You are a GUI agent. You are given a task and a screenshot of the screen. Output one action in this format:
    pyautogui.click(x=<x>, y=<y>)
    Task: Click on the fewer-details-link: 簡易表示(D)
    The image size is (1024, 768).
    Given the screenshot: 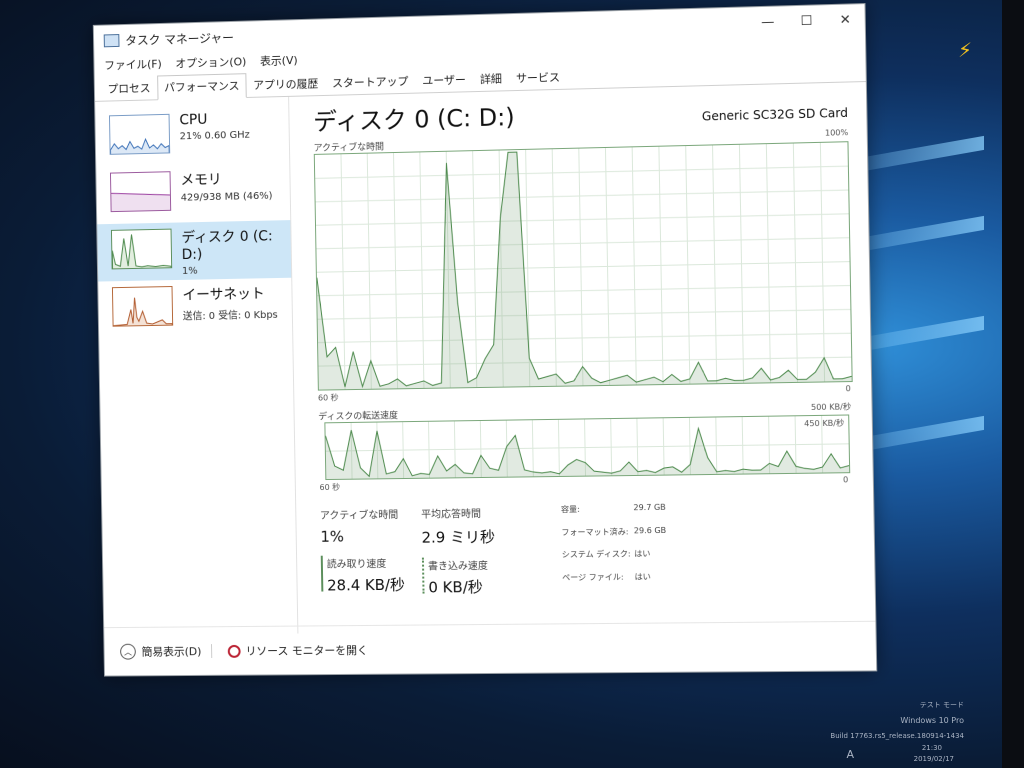 What is the action you would take?
    pyautogui.click(x=172, y=651)
    